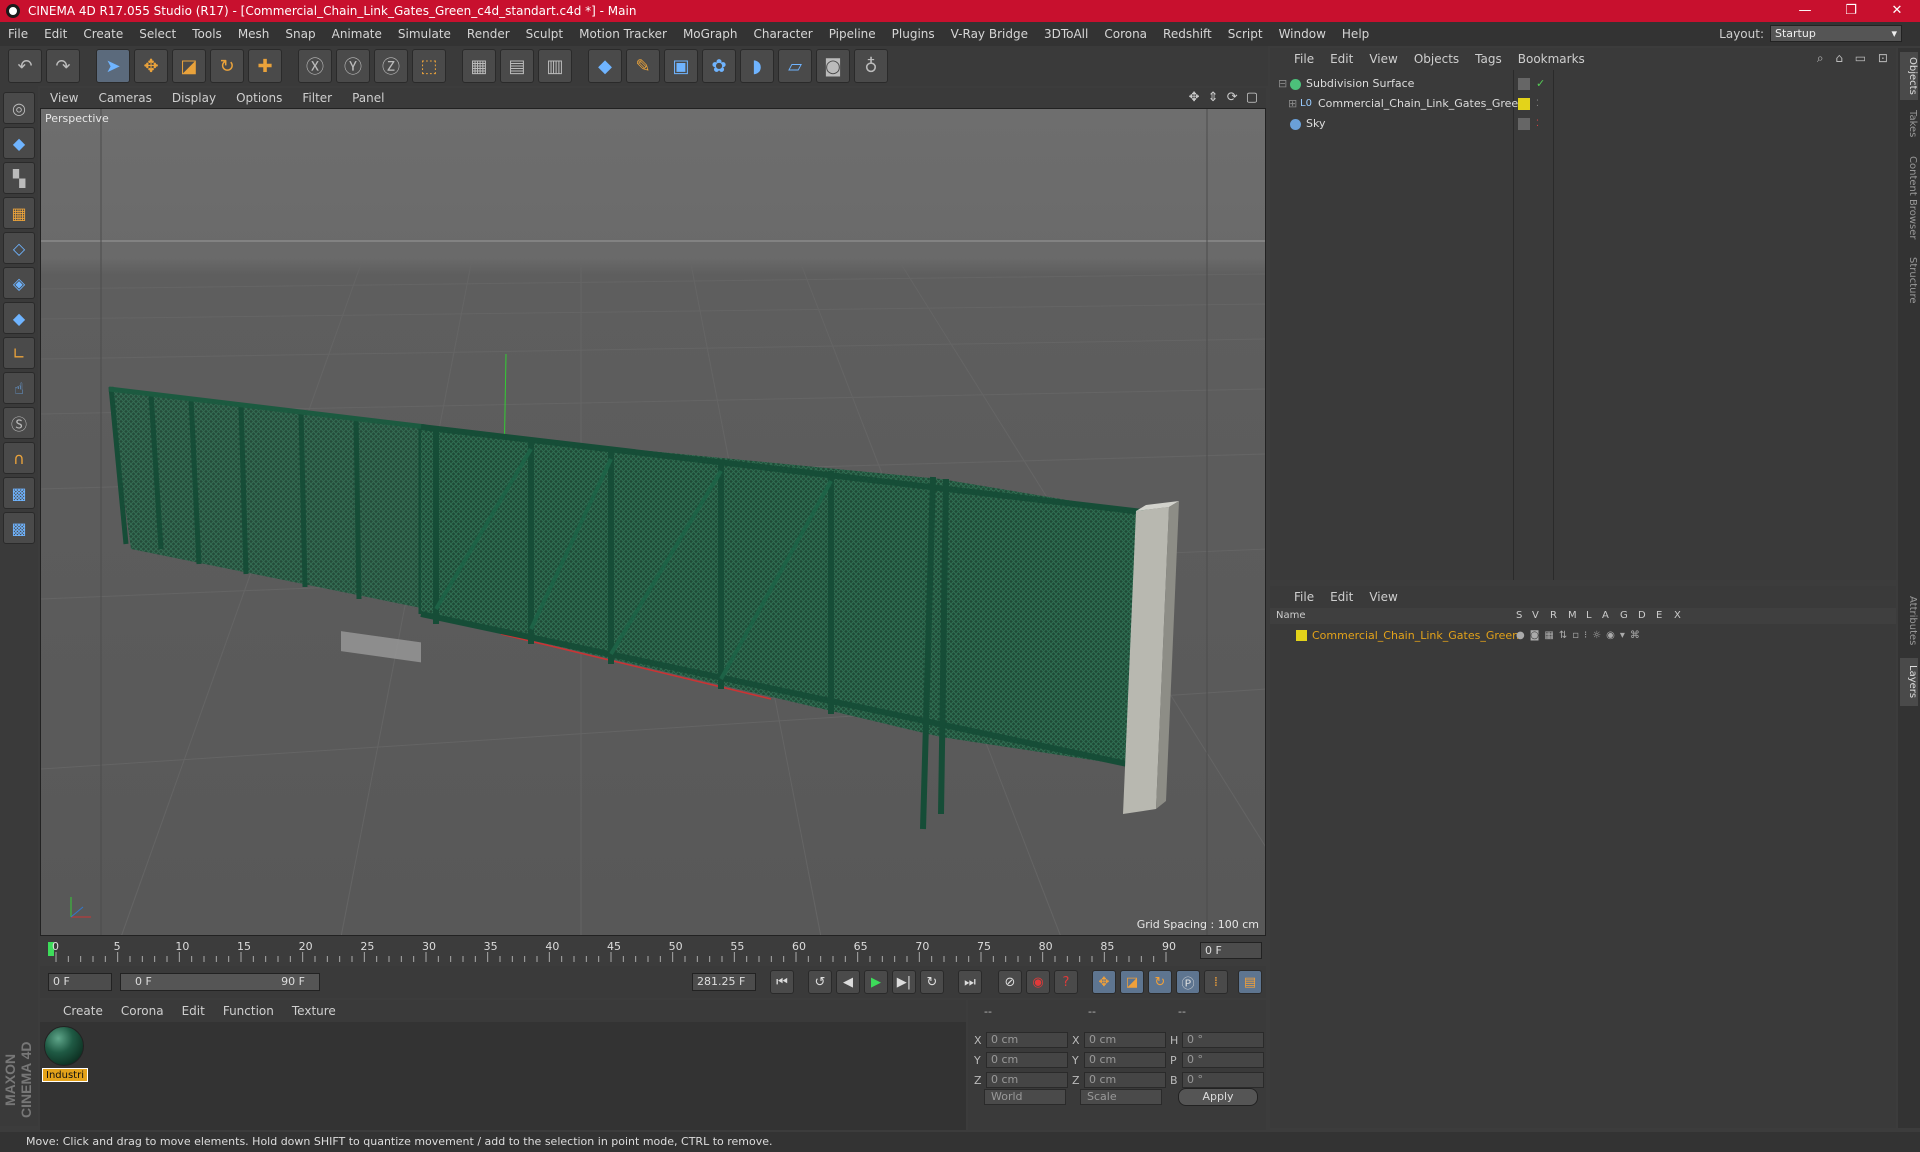  What do you see at coordinates (904, 982) in the screenshot?
I see `step-forward-icon: ▶|` at bounding box center [904, 982].